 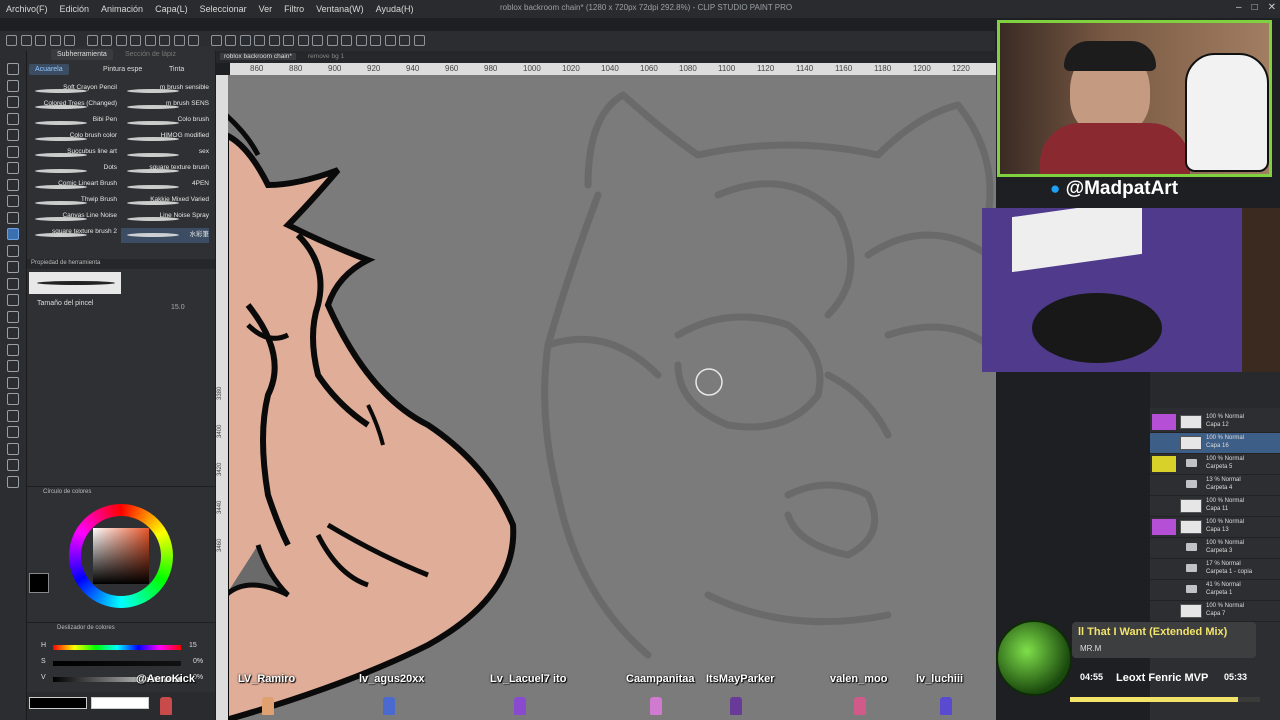 What do you see at coordinates (165, 123) in the screenshot?
I see `brush-item: Colo brush` at bounding box center [165, 123].